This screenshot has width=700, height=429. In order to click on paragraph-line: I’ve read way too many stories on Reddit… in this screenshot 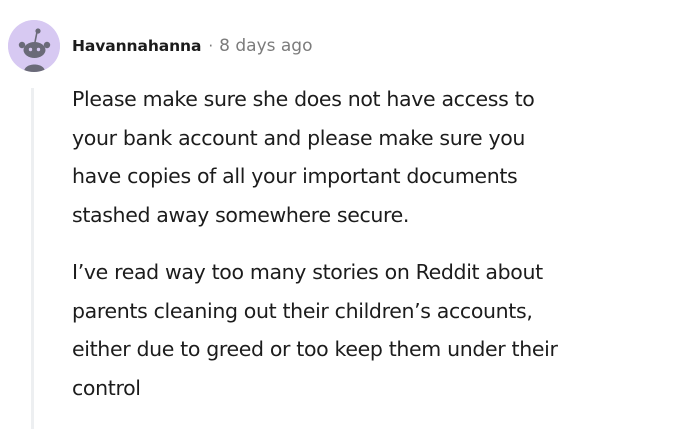, I will do `click(307, 272)`.